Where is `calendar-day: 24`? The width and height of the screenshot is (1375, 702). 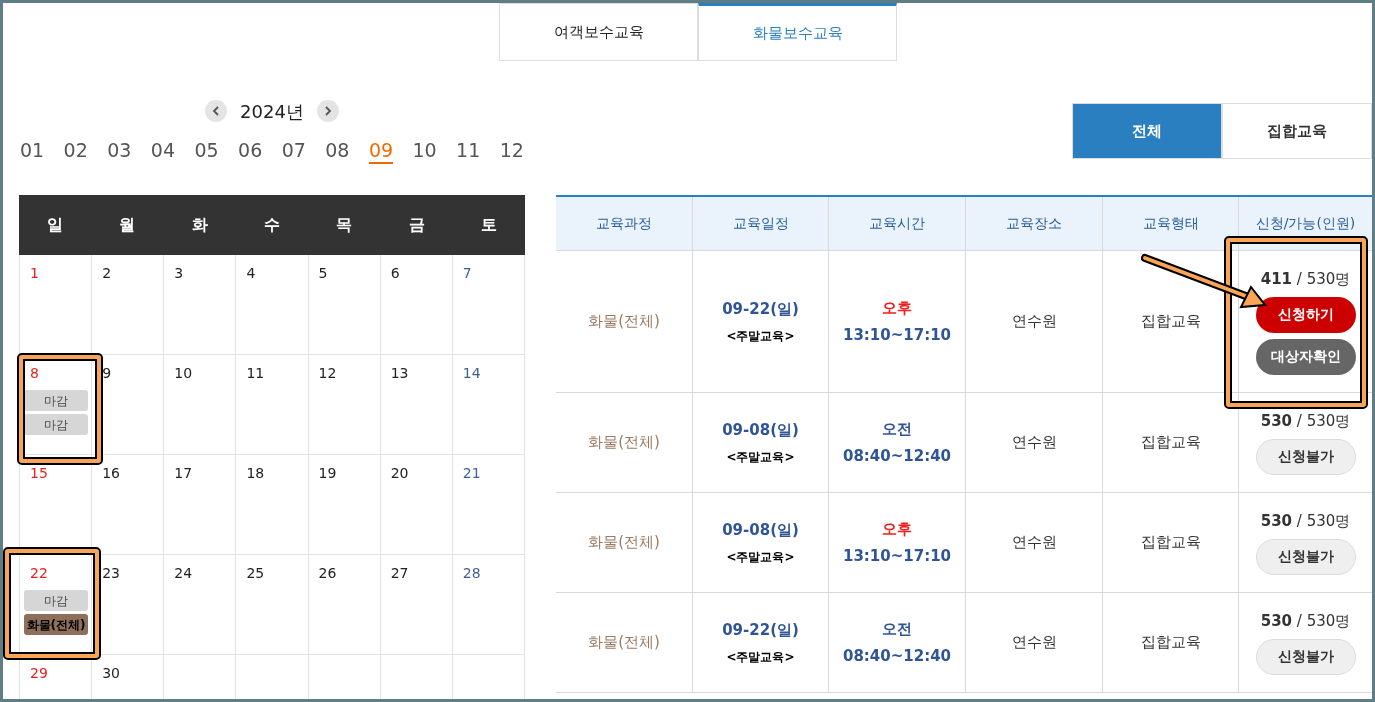
calendar-day: 24 is located at coordinates (200, 573).